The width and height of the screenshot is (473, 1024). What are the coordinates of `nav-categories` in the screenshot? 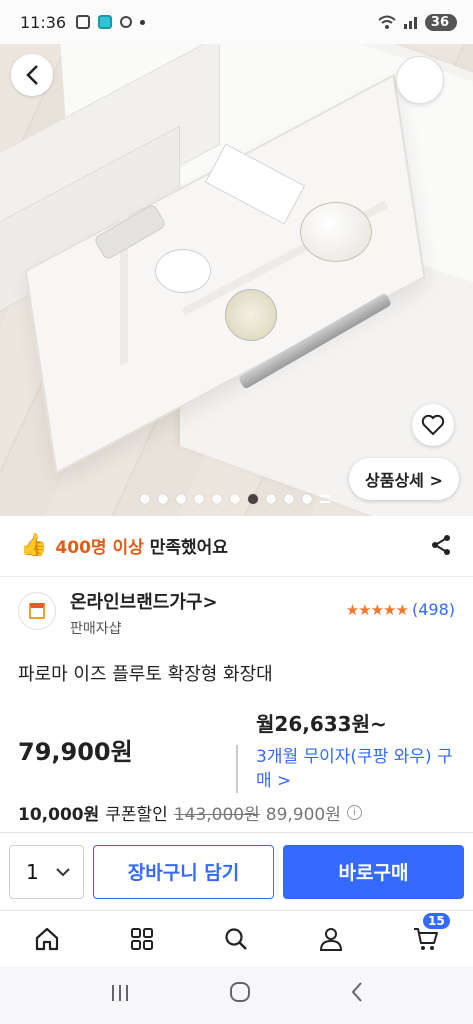 It's located at (142, 939).